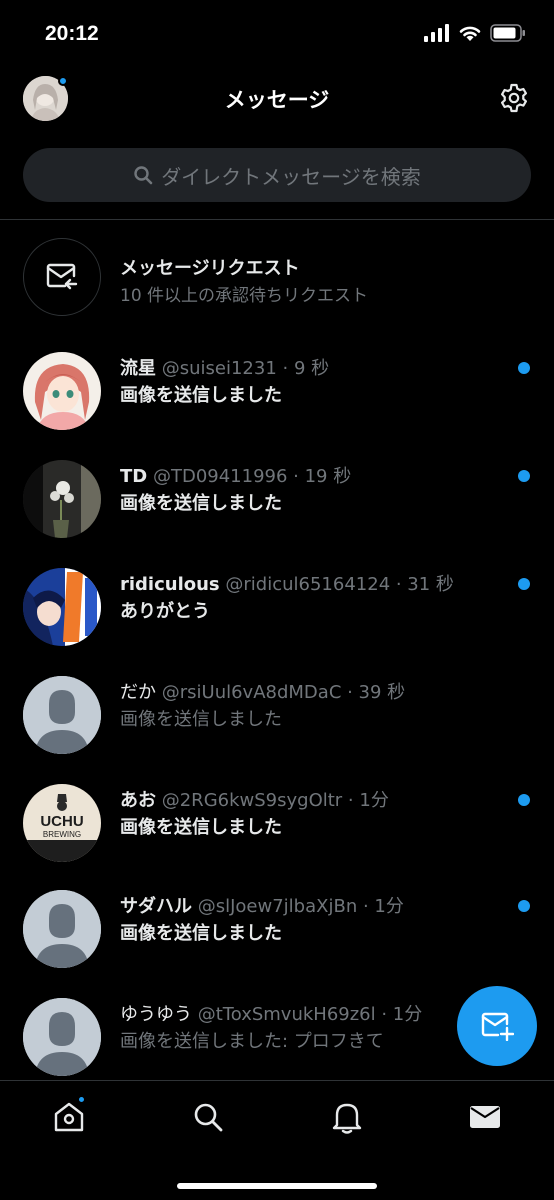 This screenshot has height=1200, width=554. Describe the element at coordinates (245, 368) in the screenshot. I see `sender-handle-time: @suisei1231 · 9 秒` at that location.